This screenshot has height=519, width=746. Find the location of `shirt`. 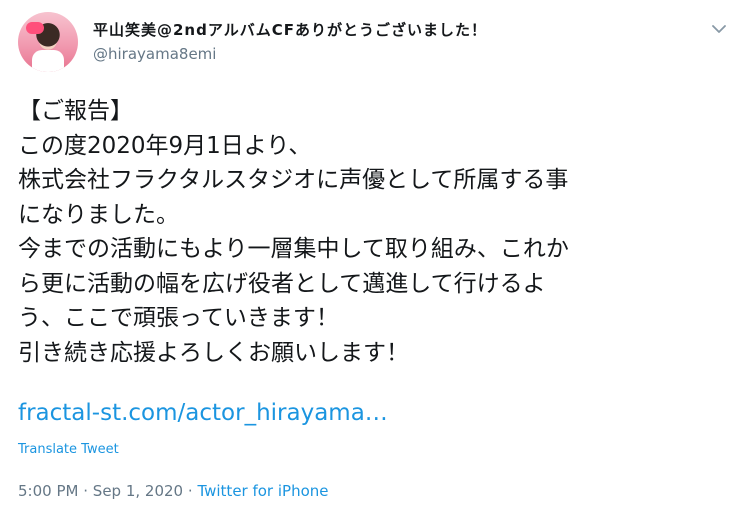

shirt is located at coordinates (48, 61).